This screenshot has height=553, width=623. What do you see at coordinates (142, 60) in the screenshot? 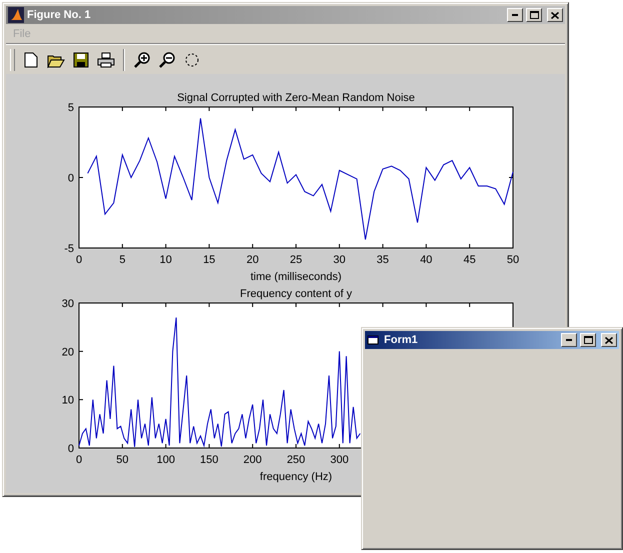
I see `zoom-in-icon` at bounding box center [142, 60].